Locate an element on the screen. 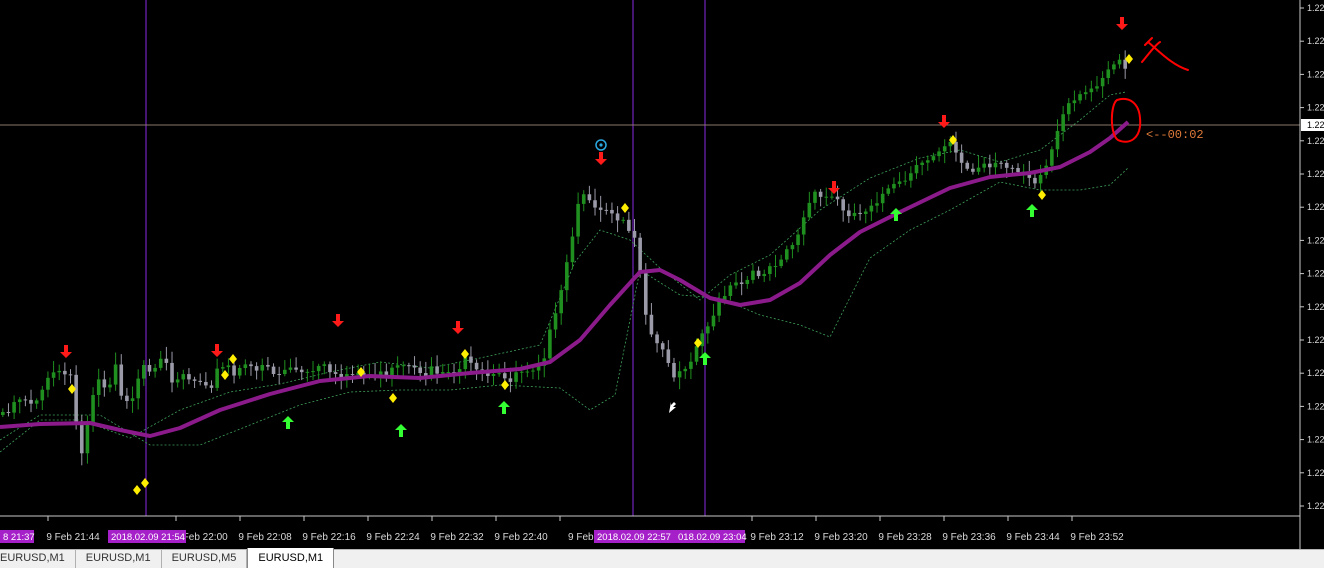  x-tick-label: 9 Feb 23:28 is located at coordinates (905, 537).